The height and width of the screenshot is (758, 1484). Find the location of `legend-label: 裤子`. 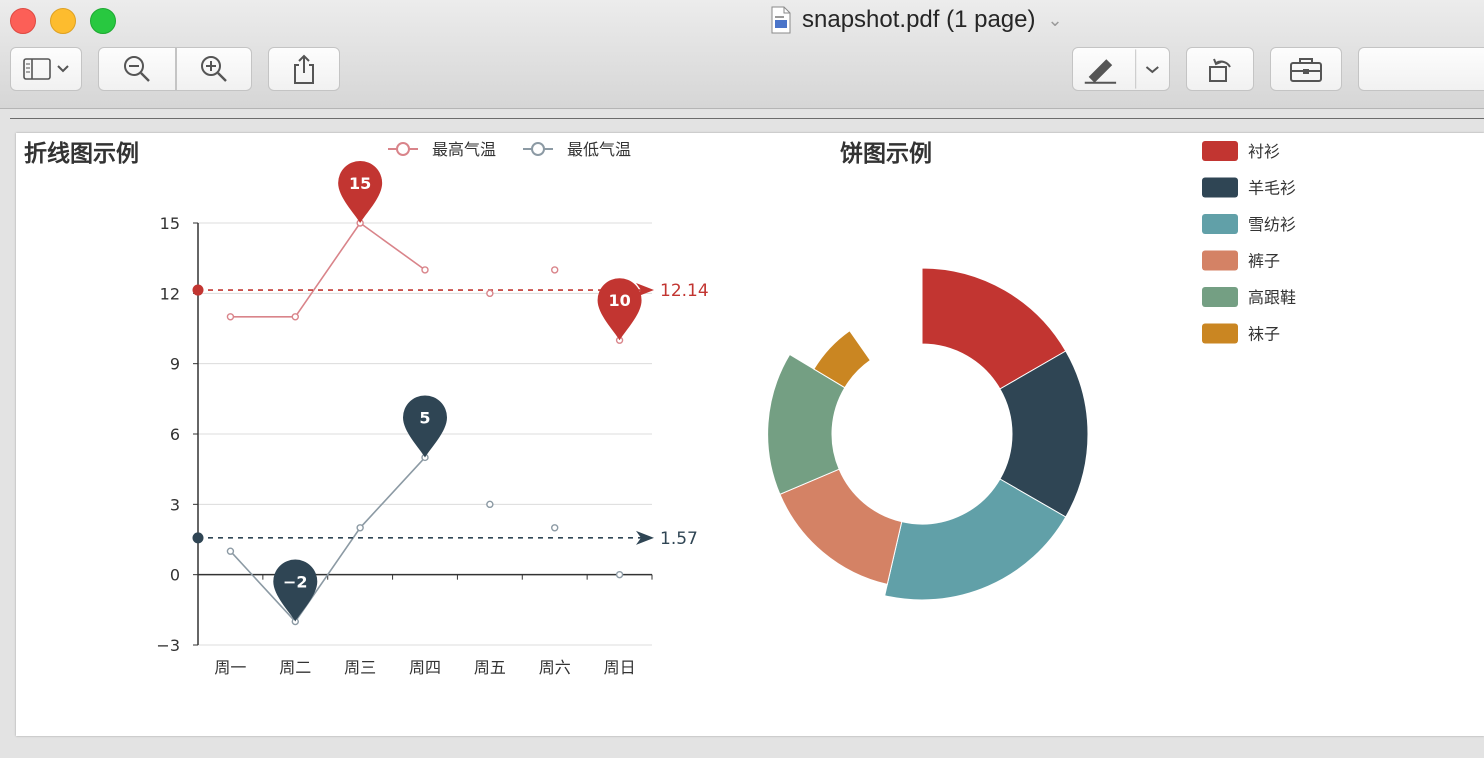

legend-label: 裤子 is located at coordinates (1264, 261).